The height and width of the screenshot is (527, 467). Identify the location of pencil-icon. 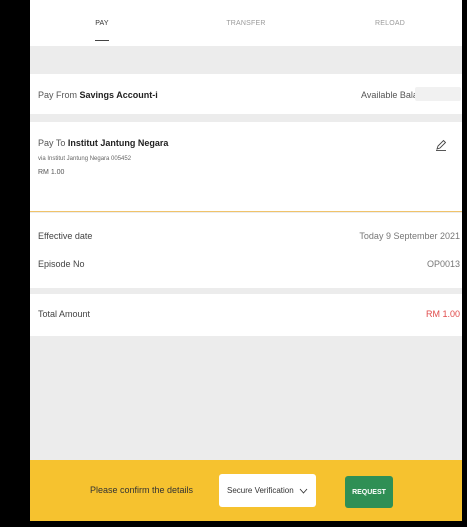
(441, 145).